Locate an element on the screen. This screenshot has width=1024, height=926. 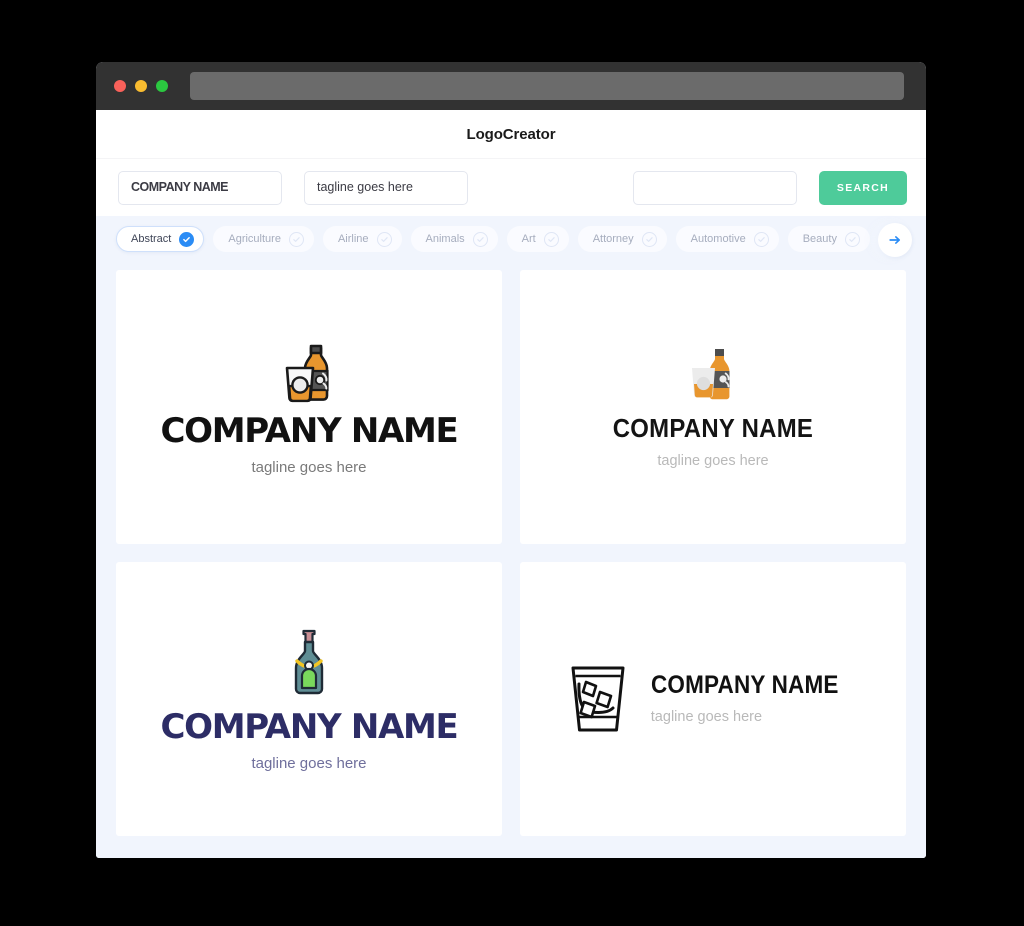
category-chip-animals: Animals is located at coordinates (454, 239).